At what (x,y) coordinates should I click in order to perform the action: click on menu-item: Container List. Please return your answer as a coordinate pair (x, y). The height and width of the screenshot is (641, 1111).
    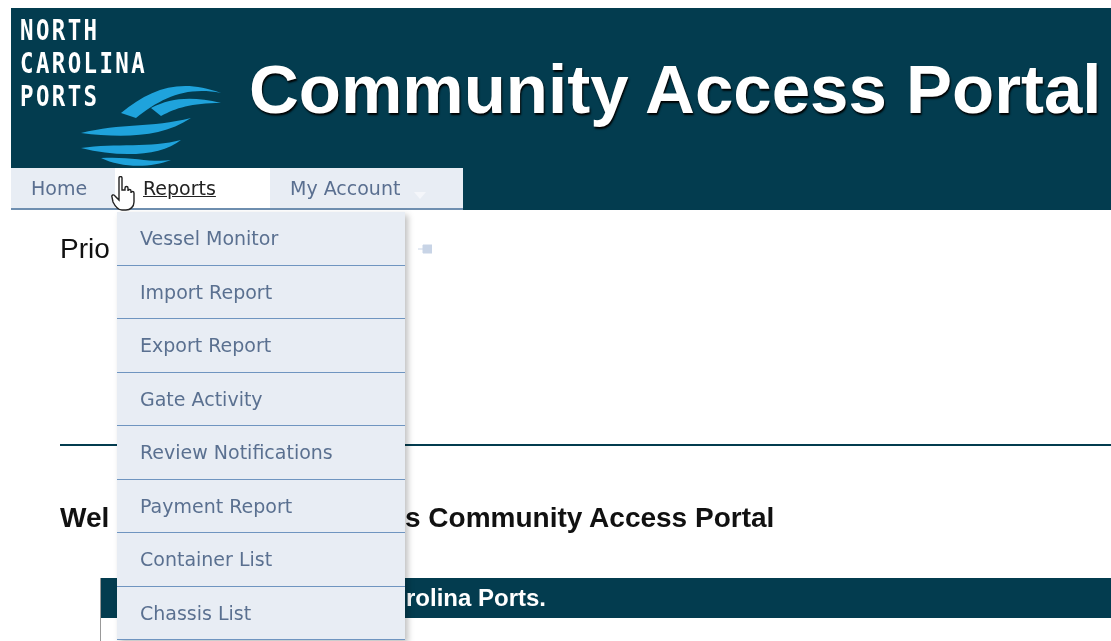
    Looking at the image, I should click on (261, 560).